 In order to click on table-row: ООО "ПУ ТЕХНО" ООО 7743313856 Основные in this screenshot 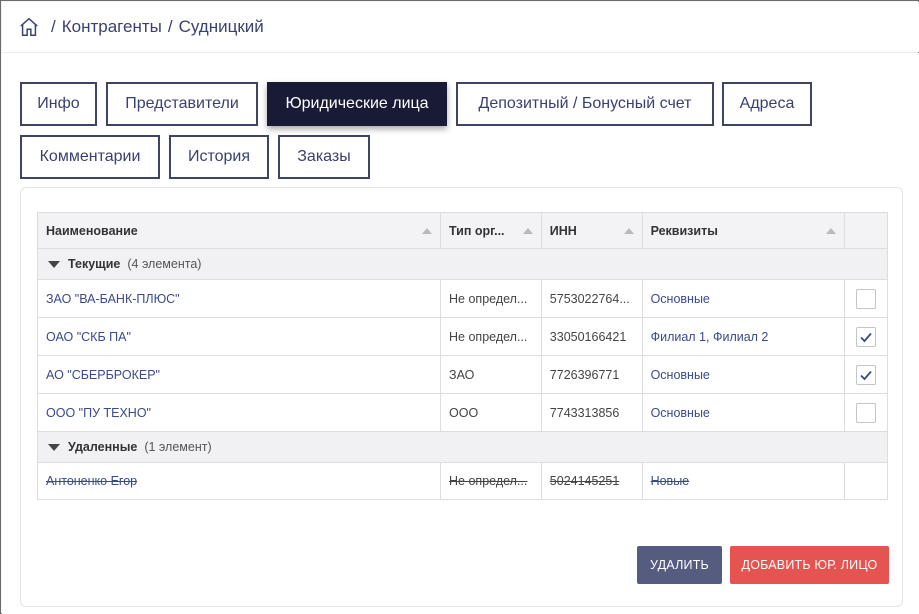, I will do `click(462, 413)`.